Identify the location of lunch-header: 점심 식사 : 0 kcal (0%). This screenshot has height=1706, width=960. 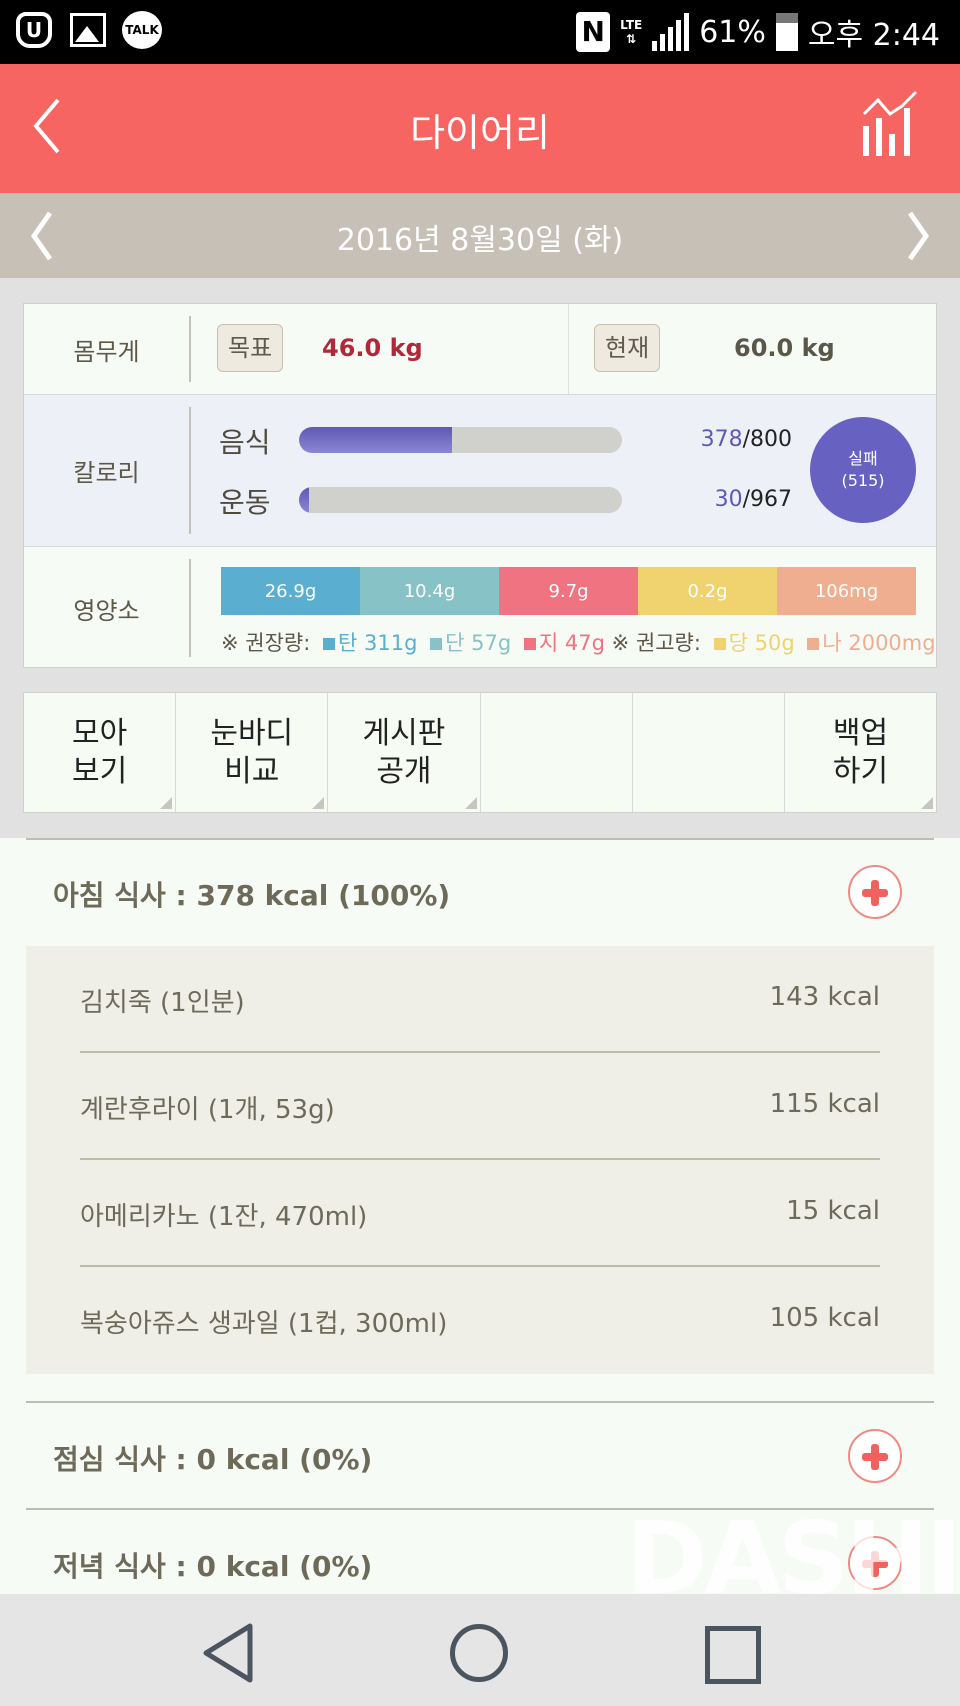
(480, 1455).